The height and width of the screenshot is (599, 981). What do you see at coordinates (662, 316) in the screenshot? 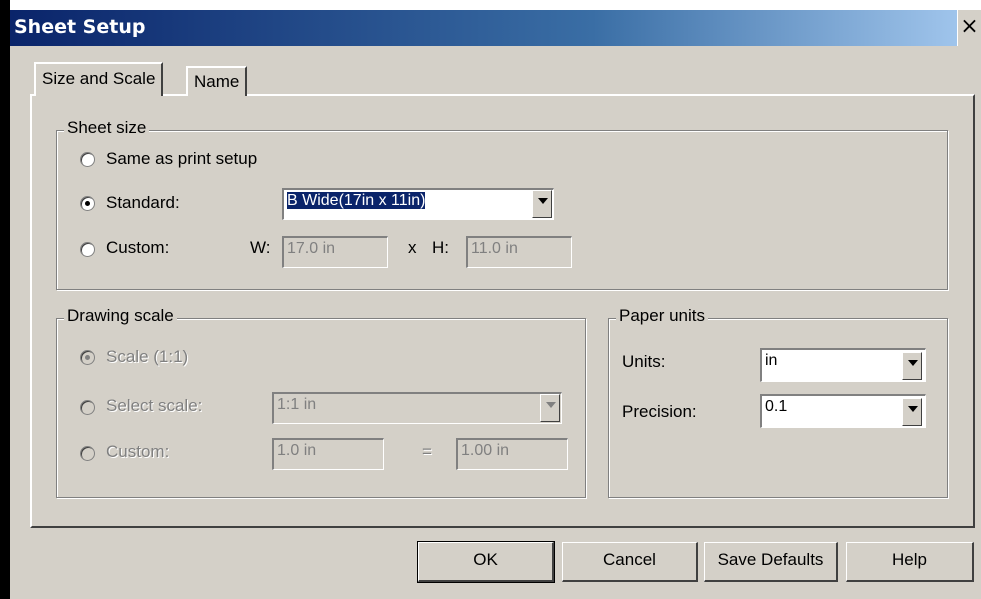
I see `paper-units-legend: Paper units` at bounding box center [662, 316].